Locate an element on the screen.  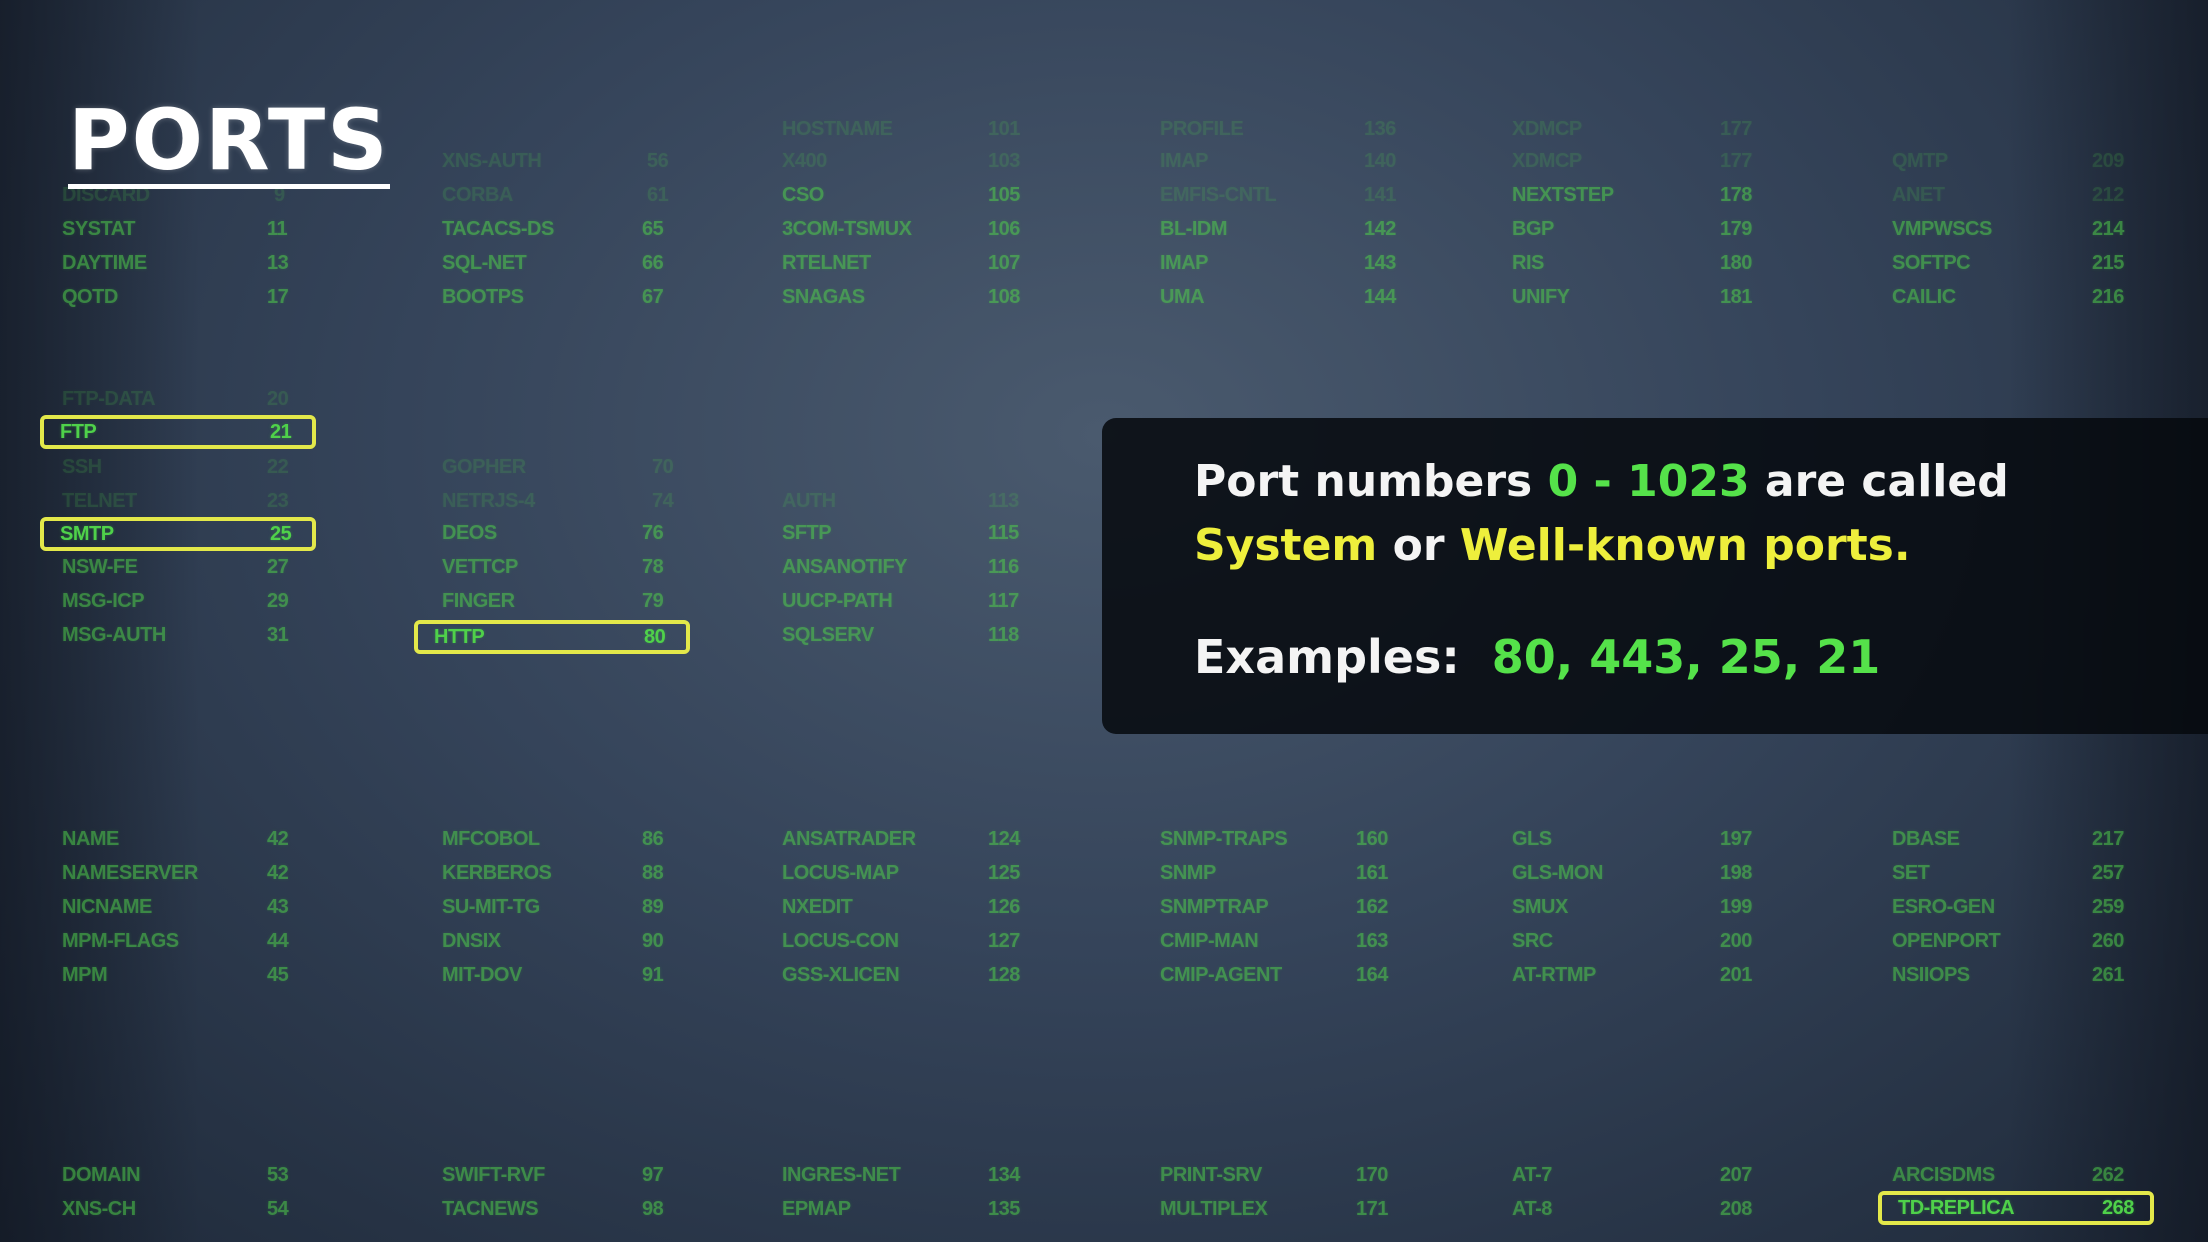
port-entry: LOCUS-CON 127 is located at coordinates (901, 941).